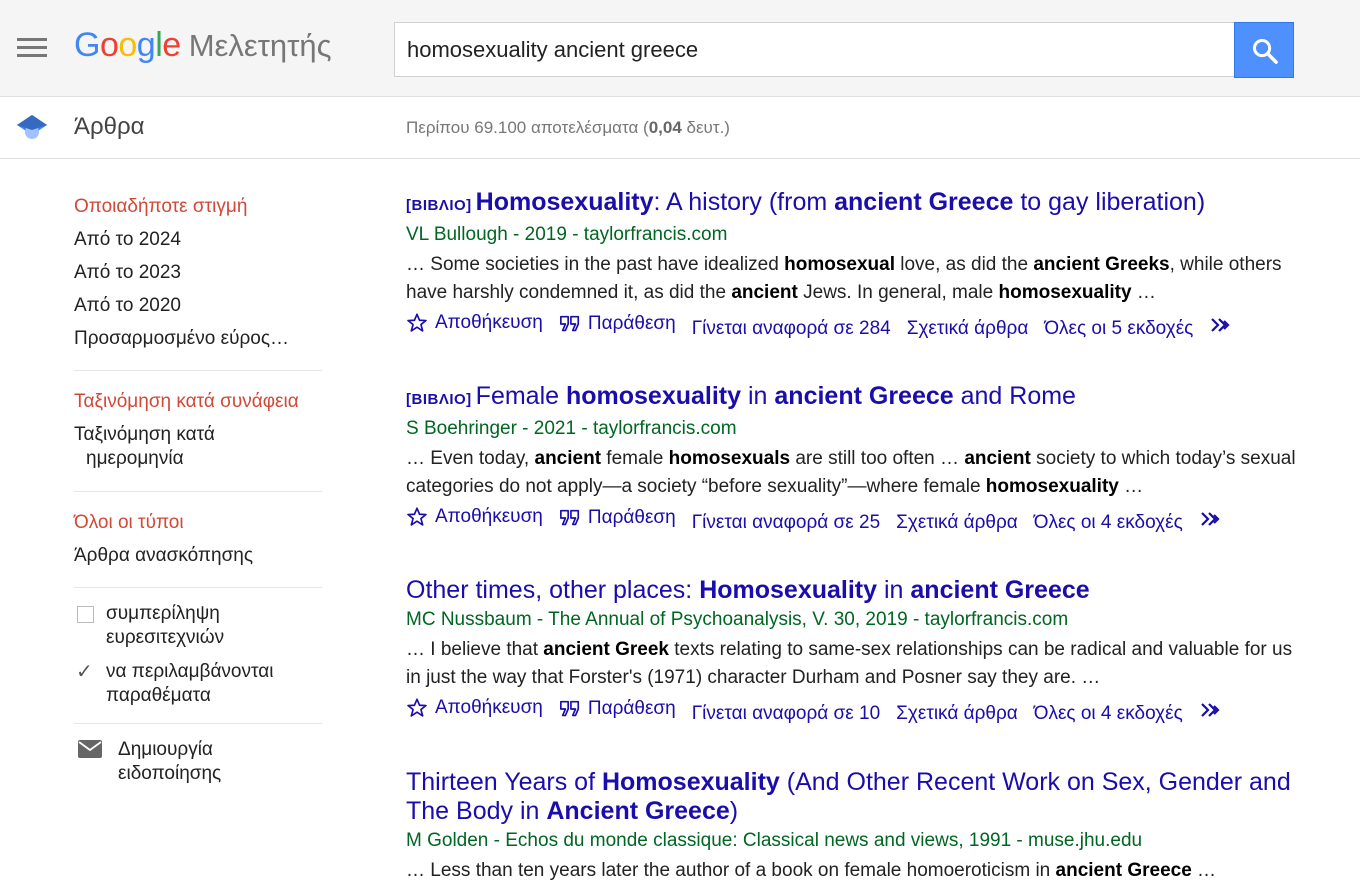 This screenshot has height=885, width=1360. Describe the element at coordinates (32, 127) in the screenshot. I see `graduation-cap-icon` at that location.